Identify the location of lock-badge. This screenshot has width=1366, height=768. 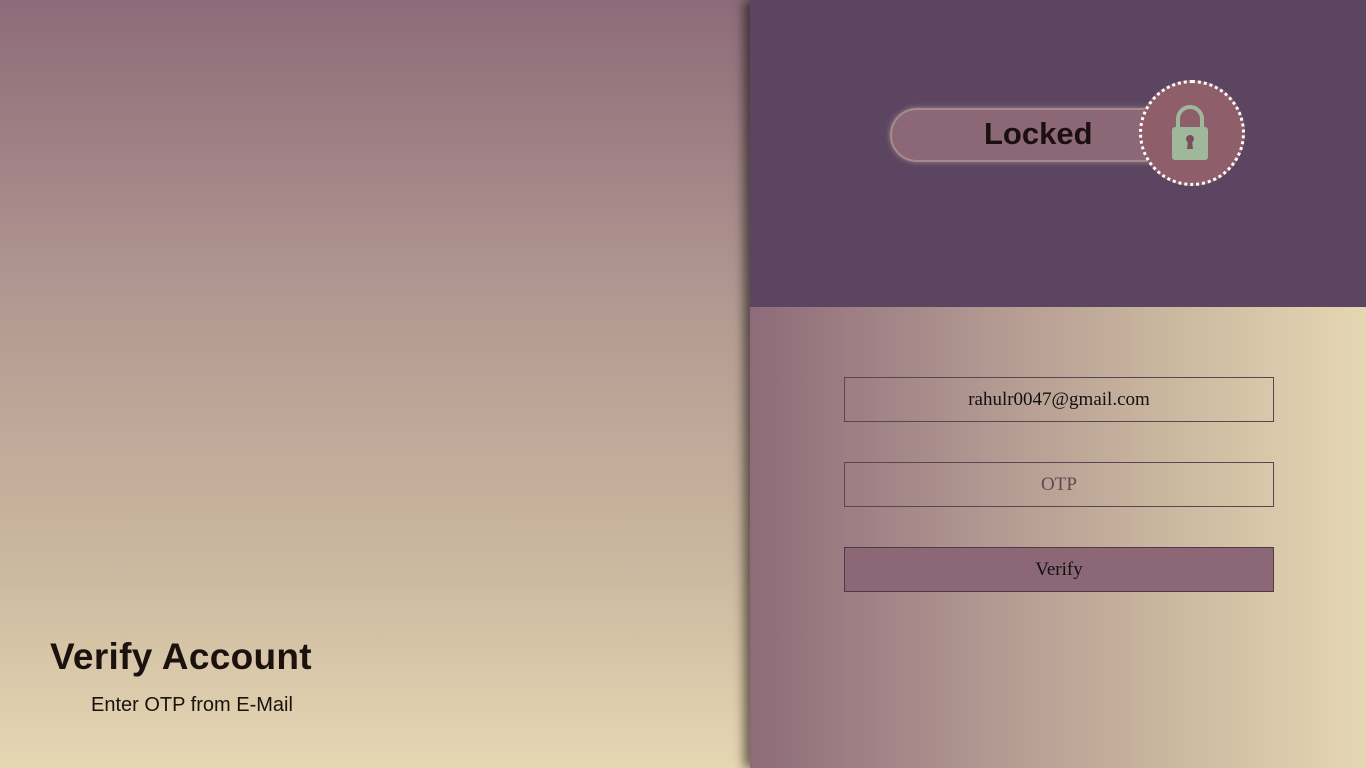
(1192, 133).